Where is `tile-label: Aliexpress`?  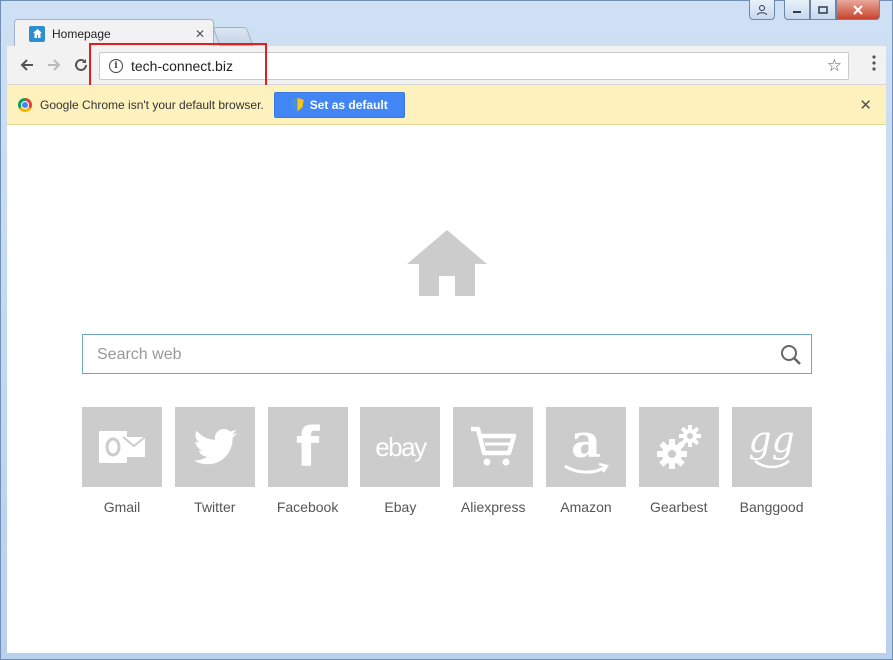 tile-label: Aliexpress is located at coordinates (493, 507).